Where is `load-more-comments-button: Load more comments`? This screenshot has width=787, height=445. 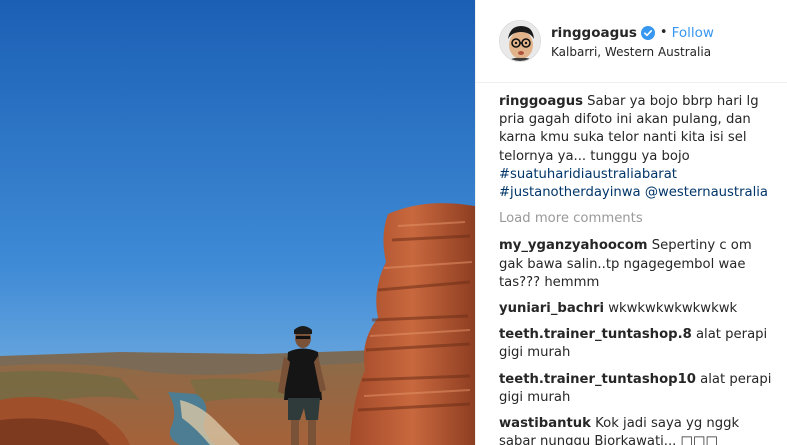
load-more-comments-button: Load more comments is located at coordinates (637, 219).